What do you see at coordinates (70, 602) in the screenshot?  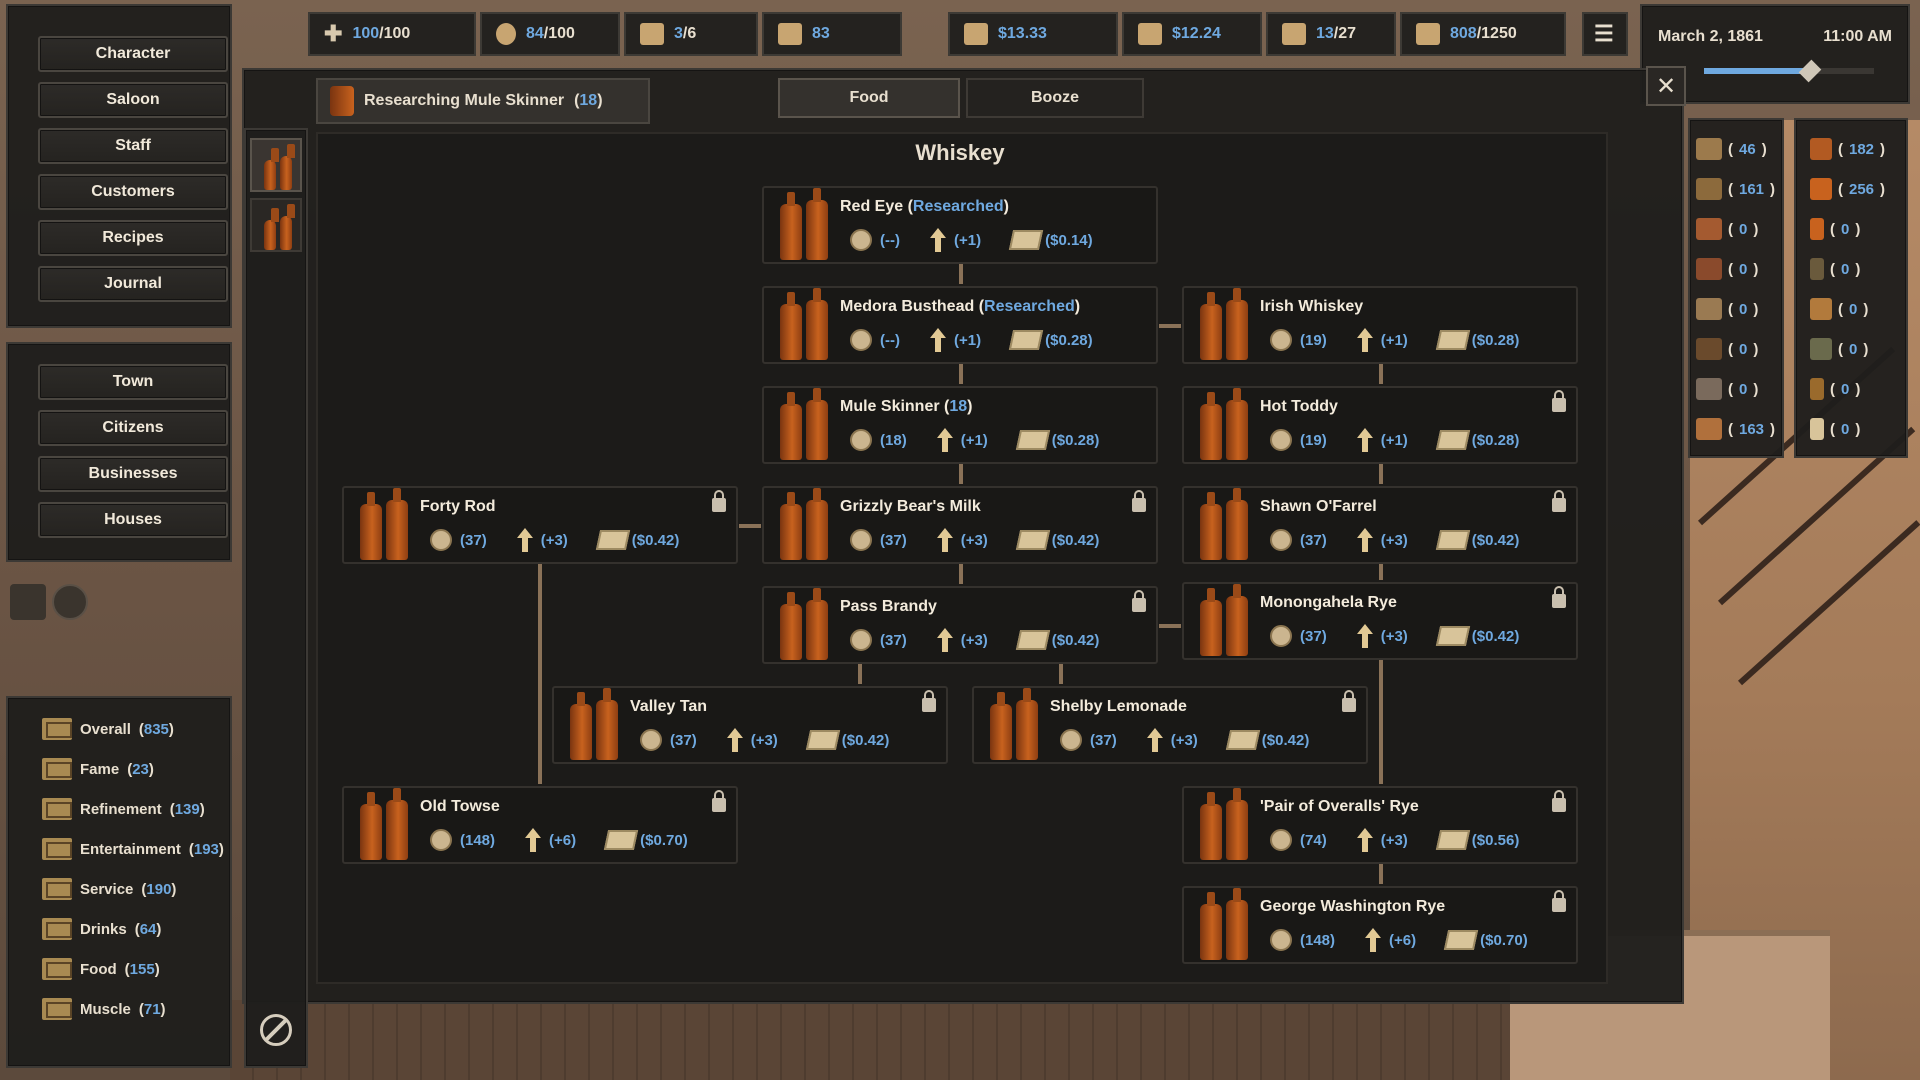 I see `grab-hand-button` at bounding box center [70, 602].